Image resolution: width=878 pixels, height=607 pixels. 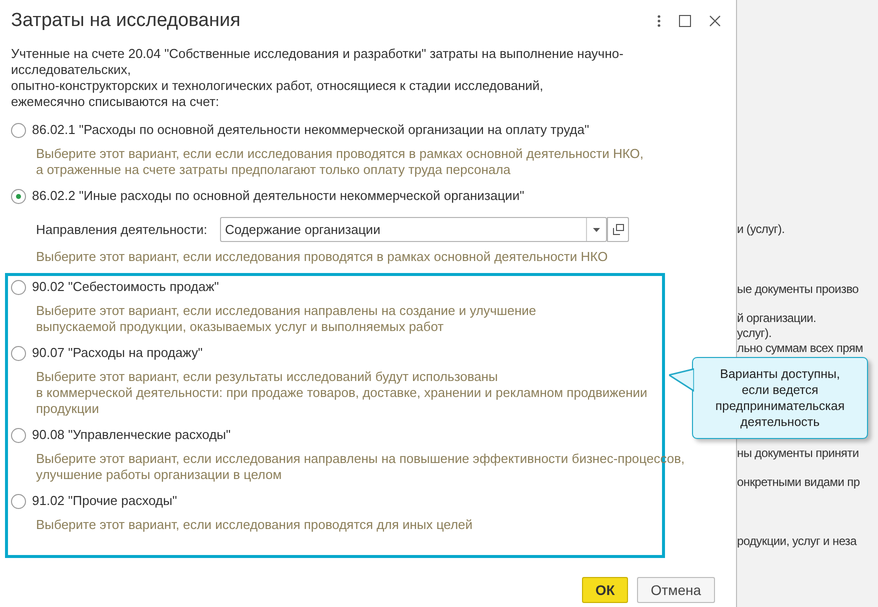 I want to click on callout: Варианты доступны, если ведется предпринимательская деятельность, so click(x=780, y=398).